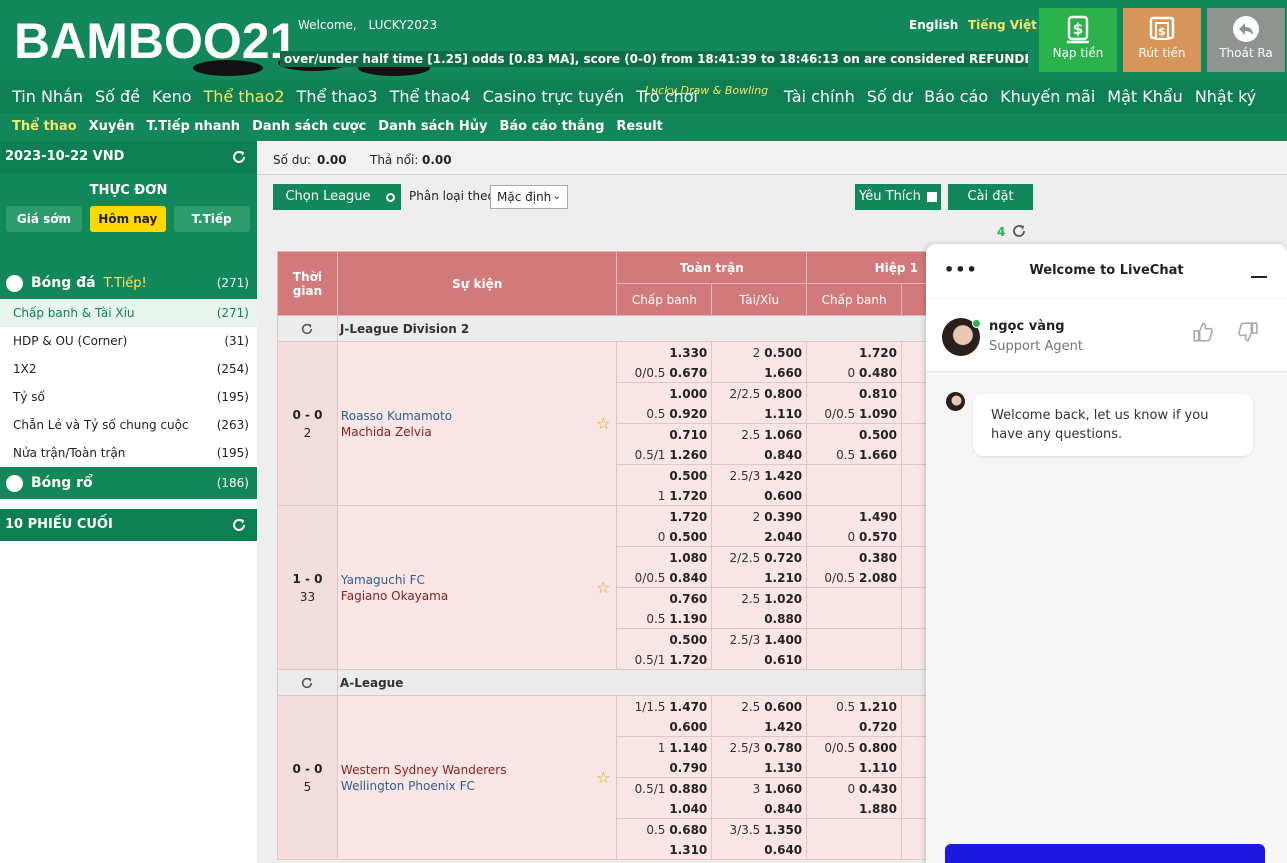 The height and width of the screenshot is (863, 1287). I want to click on odds-value: 0.570, so click(878, 537).